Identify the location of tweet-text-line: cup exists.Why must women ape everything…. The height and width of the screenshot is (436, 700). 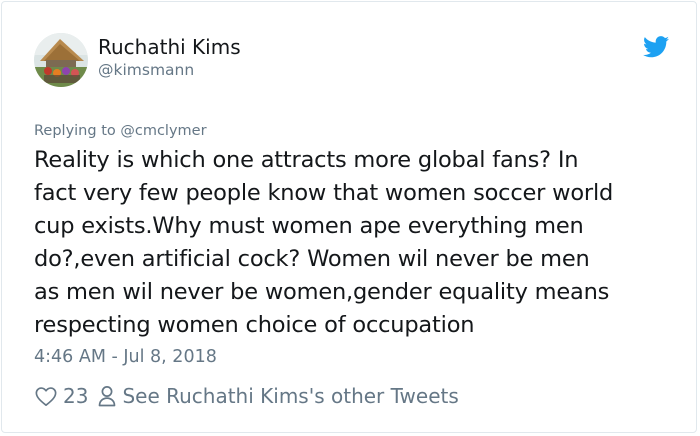
(309, 226).